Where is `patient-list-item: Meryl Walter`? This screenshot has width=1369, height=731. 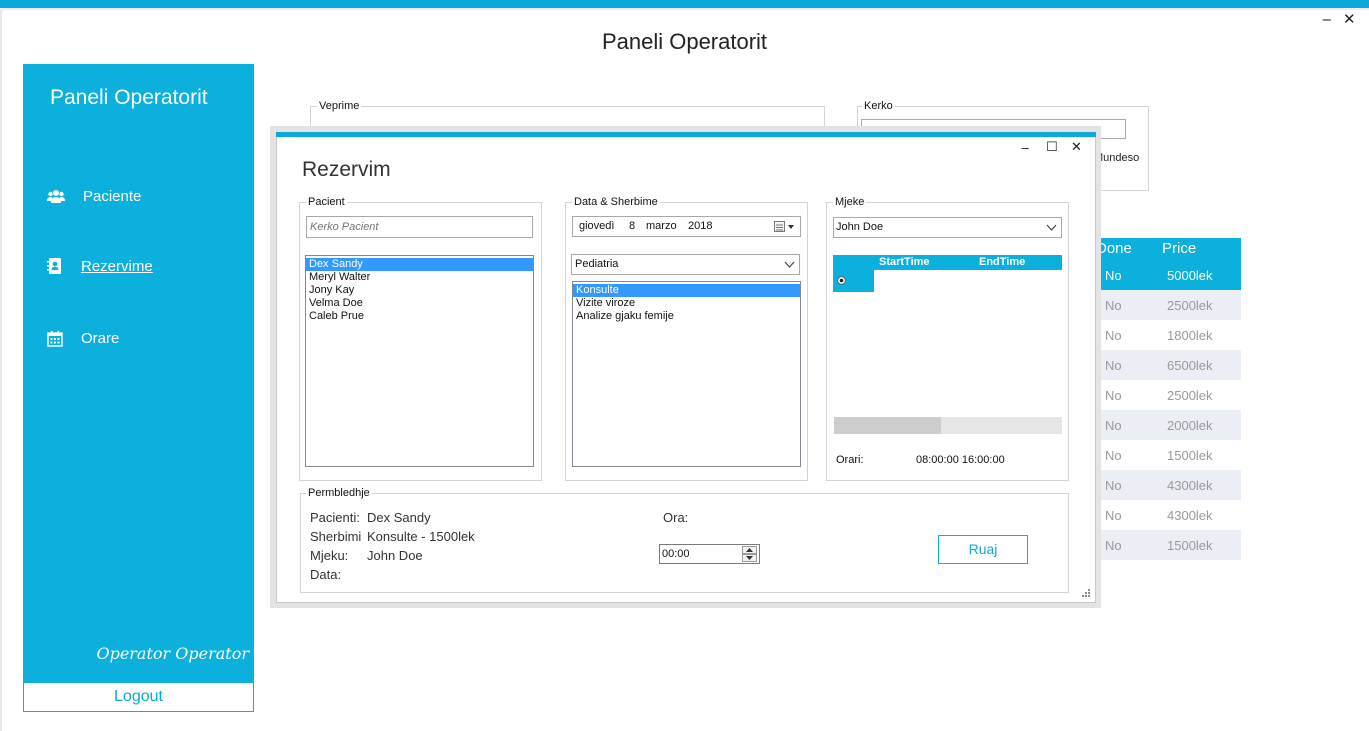 patient-list-item: Meryl Walter is located at coordinates (419, 277).